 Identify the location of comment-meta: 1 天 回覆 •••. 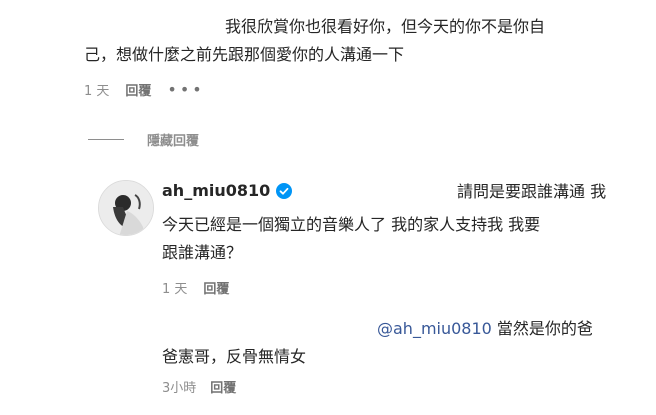
(144, 89).